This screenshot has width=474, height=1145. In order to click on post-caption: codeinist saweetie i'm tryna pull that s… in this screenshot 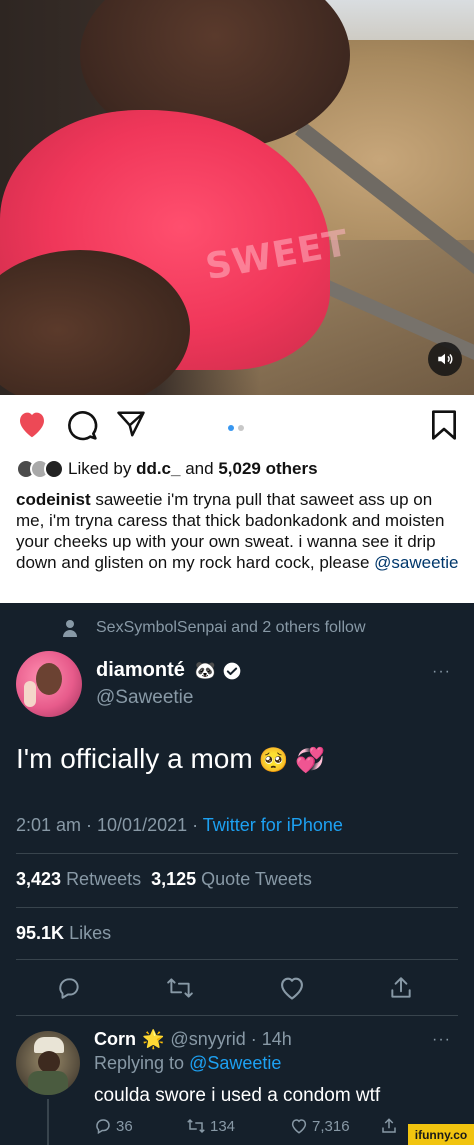, I will do `click(238, 531)`.